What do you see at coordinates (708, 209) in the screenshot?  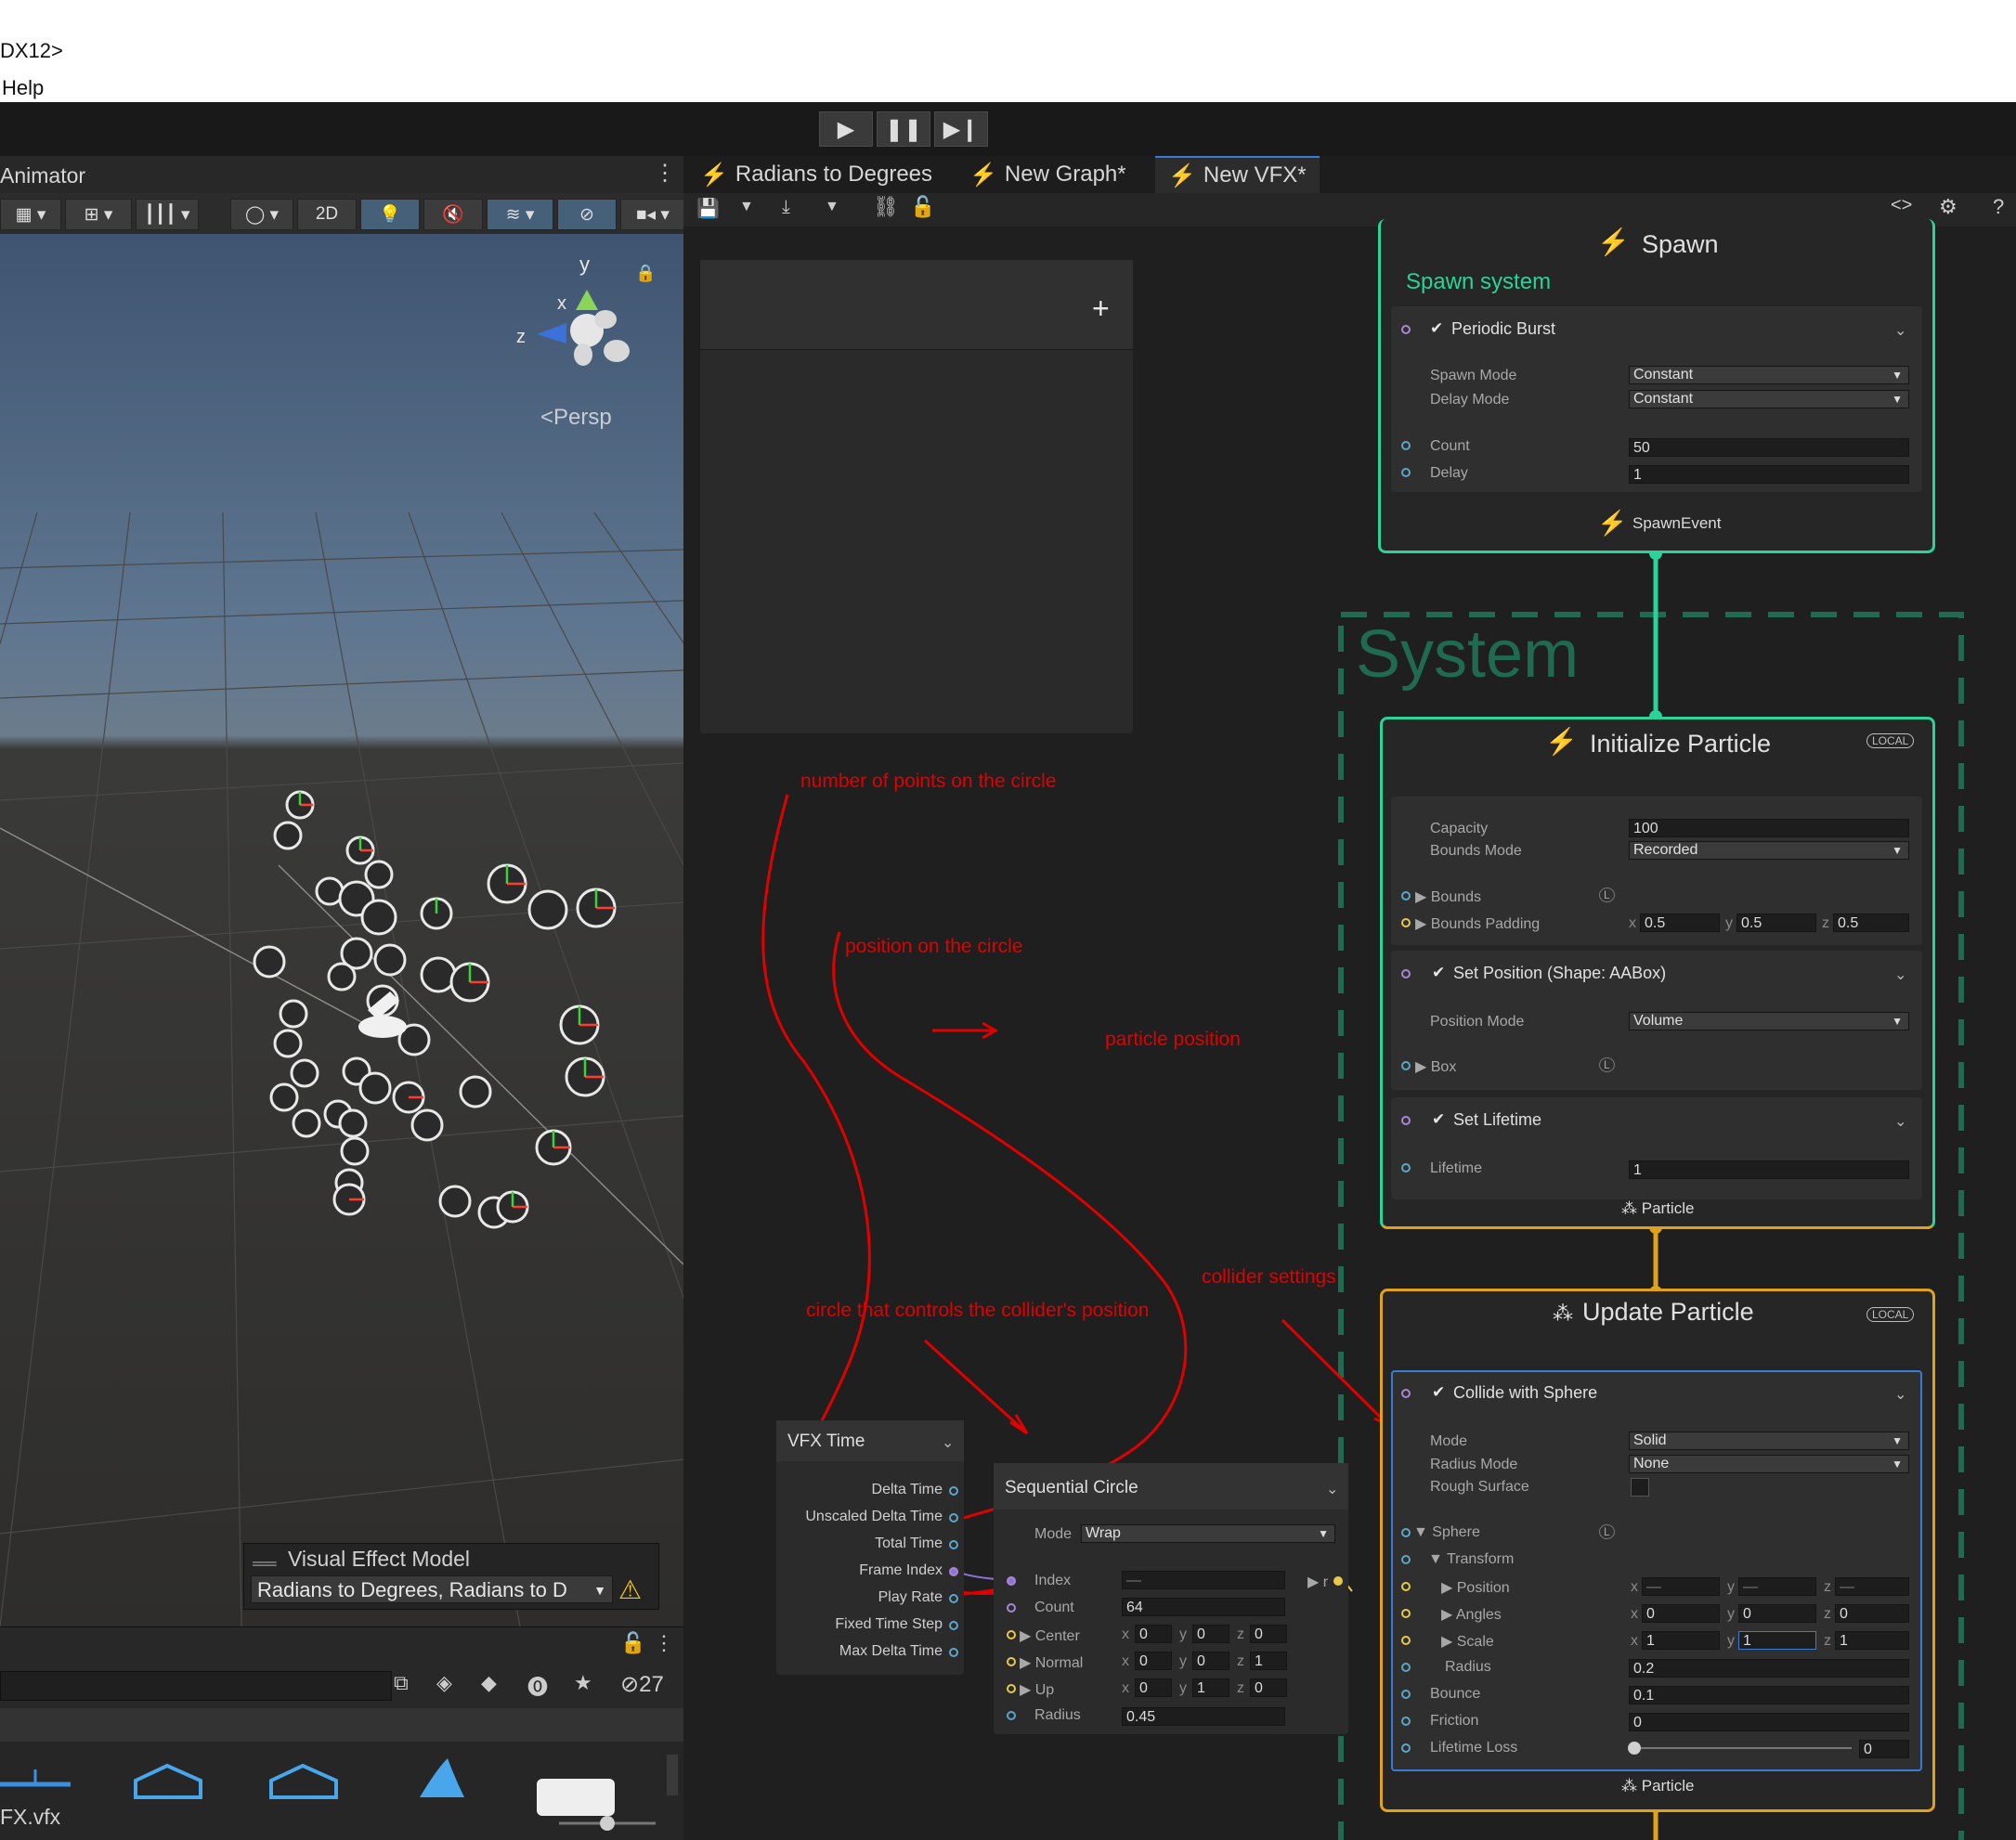 I see `save-icon: 💾` at bounding box center [708, 209].